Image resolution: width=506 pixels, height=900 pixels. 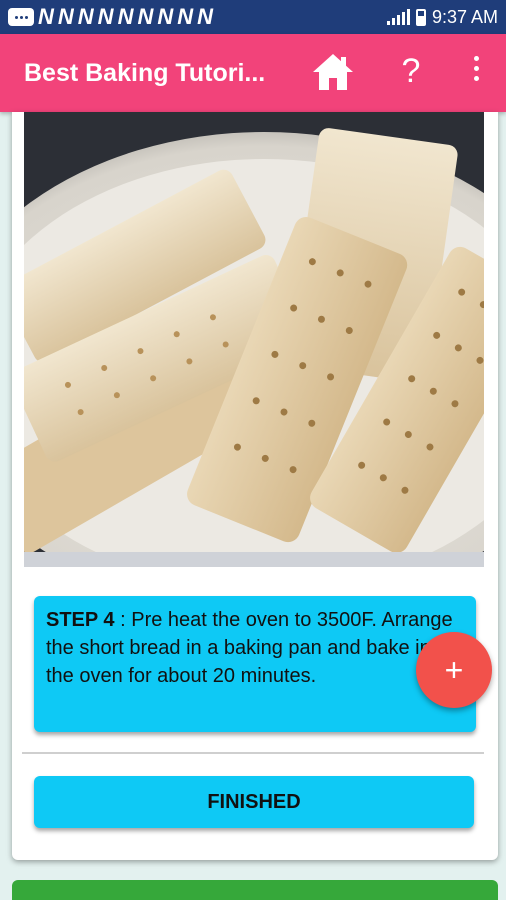 What do you see at coordinates (411, 71) in the screenshot?
I see `help-button: ?` at bounding box center [411, 71].